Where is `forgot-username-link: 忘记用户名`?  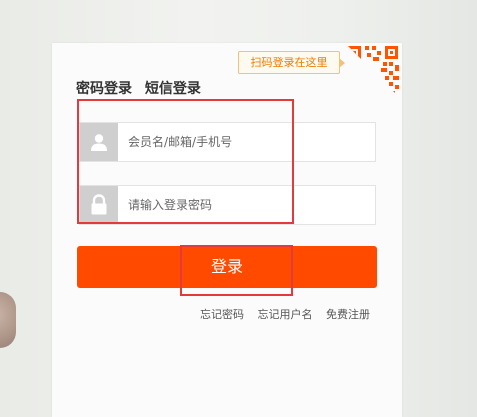 forgot-username-link: 忘记用户名 is located at coordinates (285, 314).